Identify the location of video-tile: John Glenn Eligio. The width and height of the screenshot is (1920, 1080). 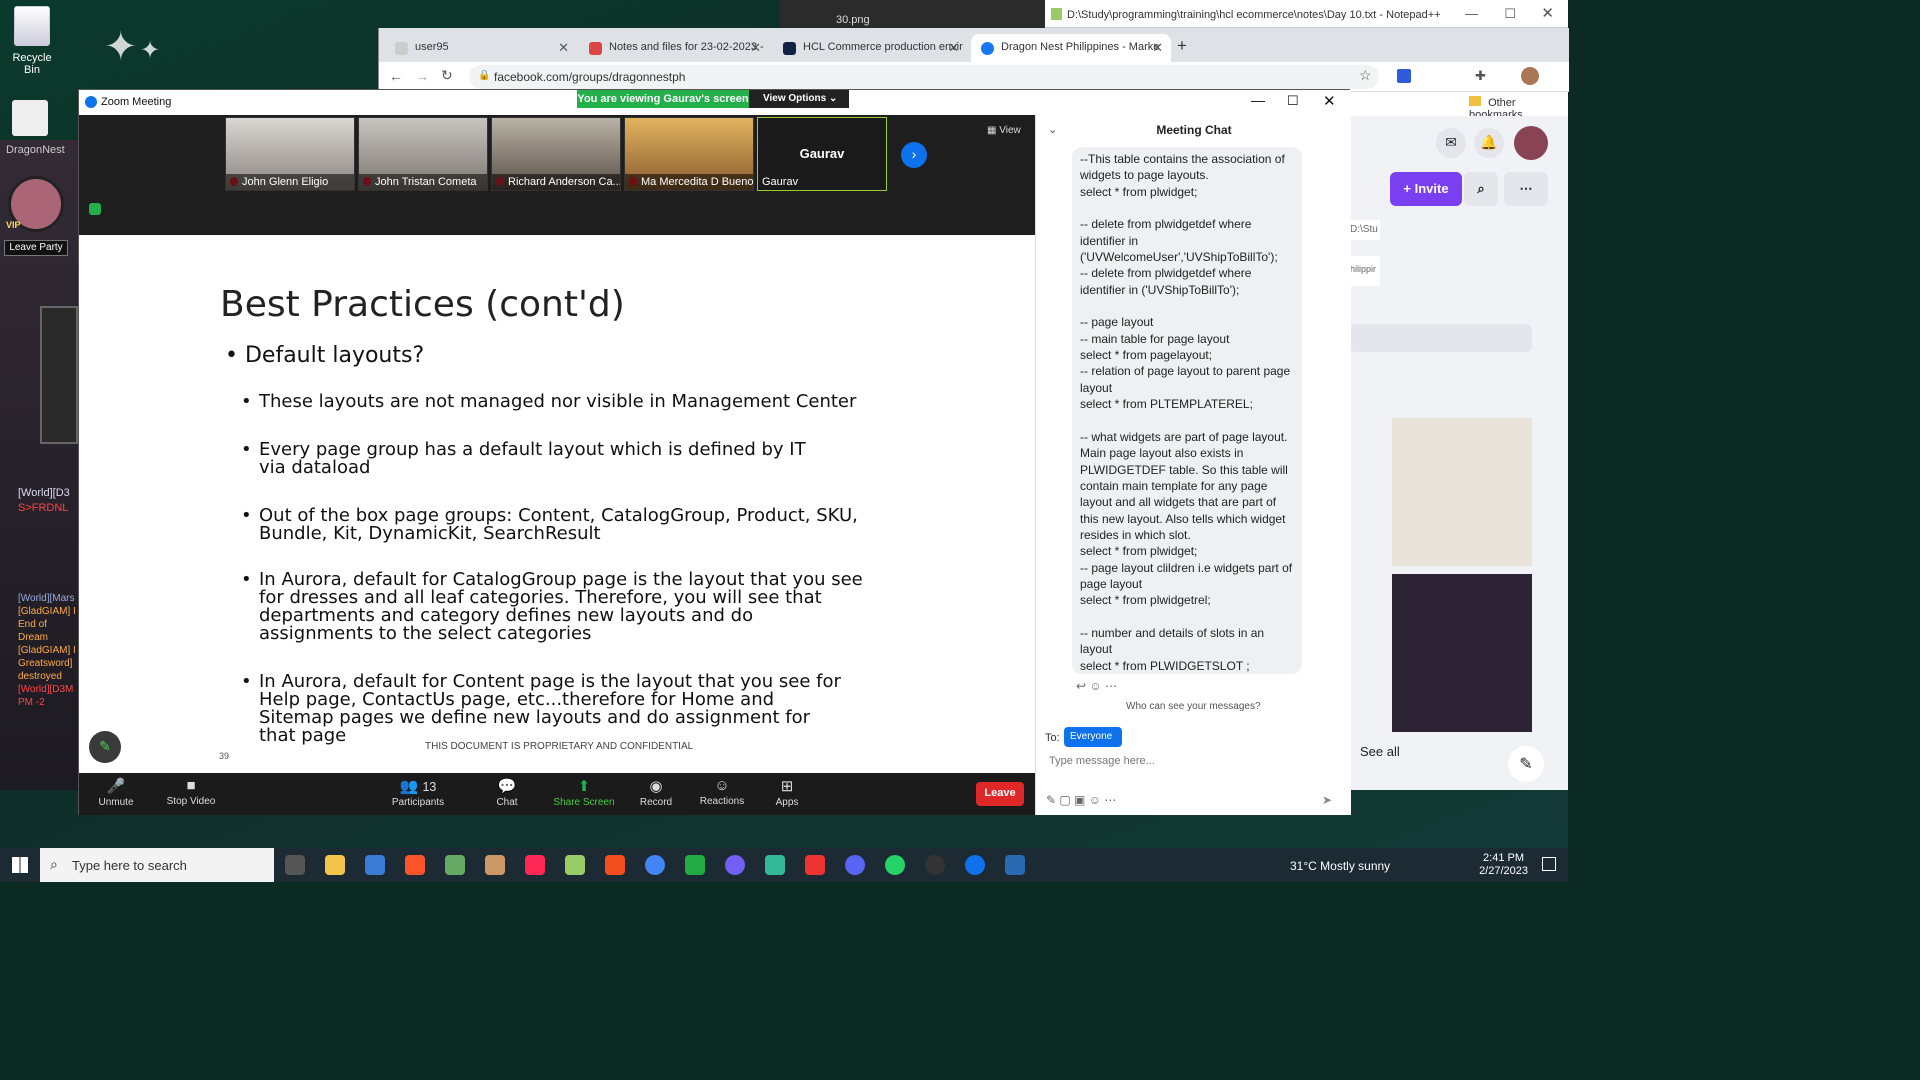
(290, 154).